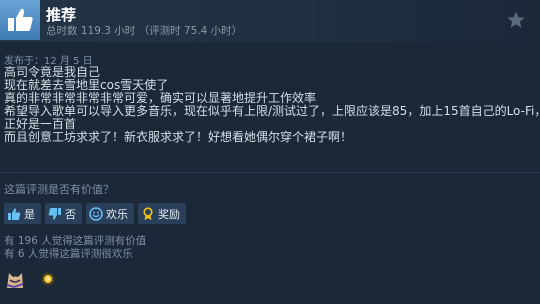 This screenshot has height=304, width=540. I want to click on cat-award-icon, so click(15, 281).